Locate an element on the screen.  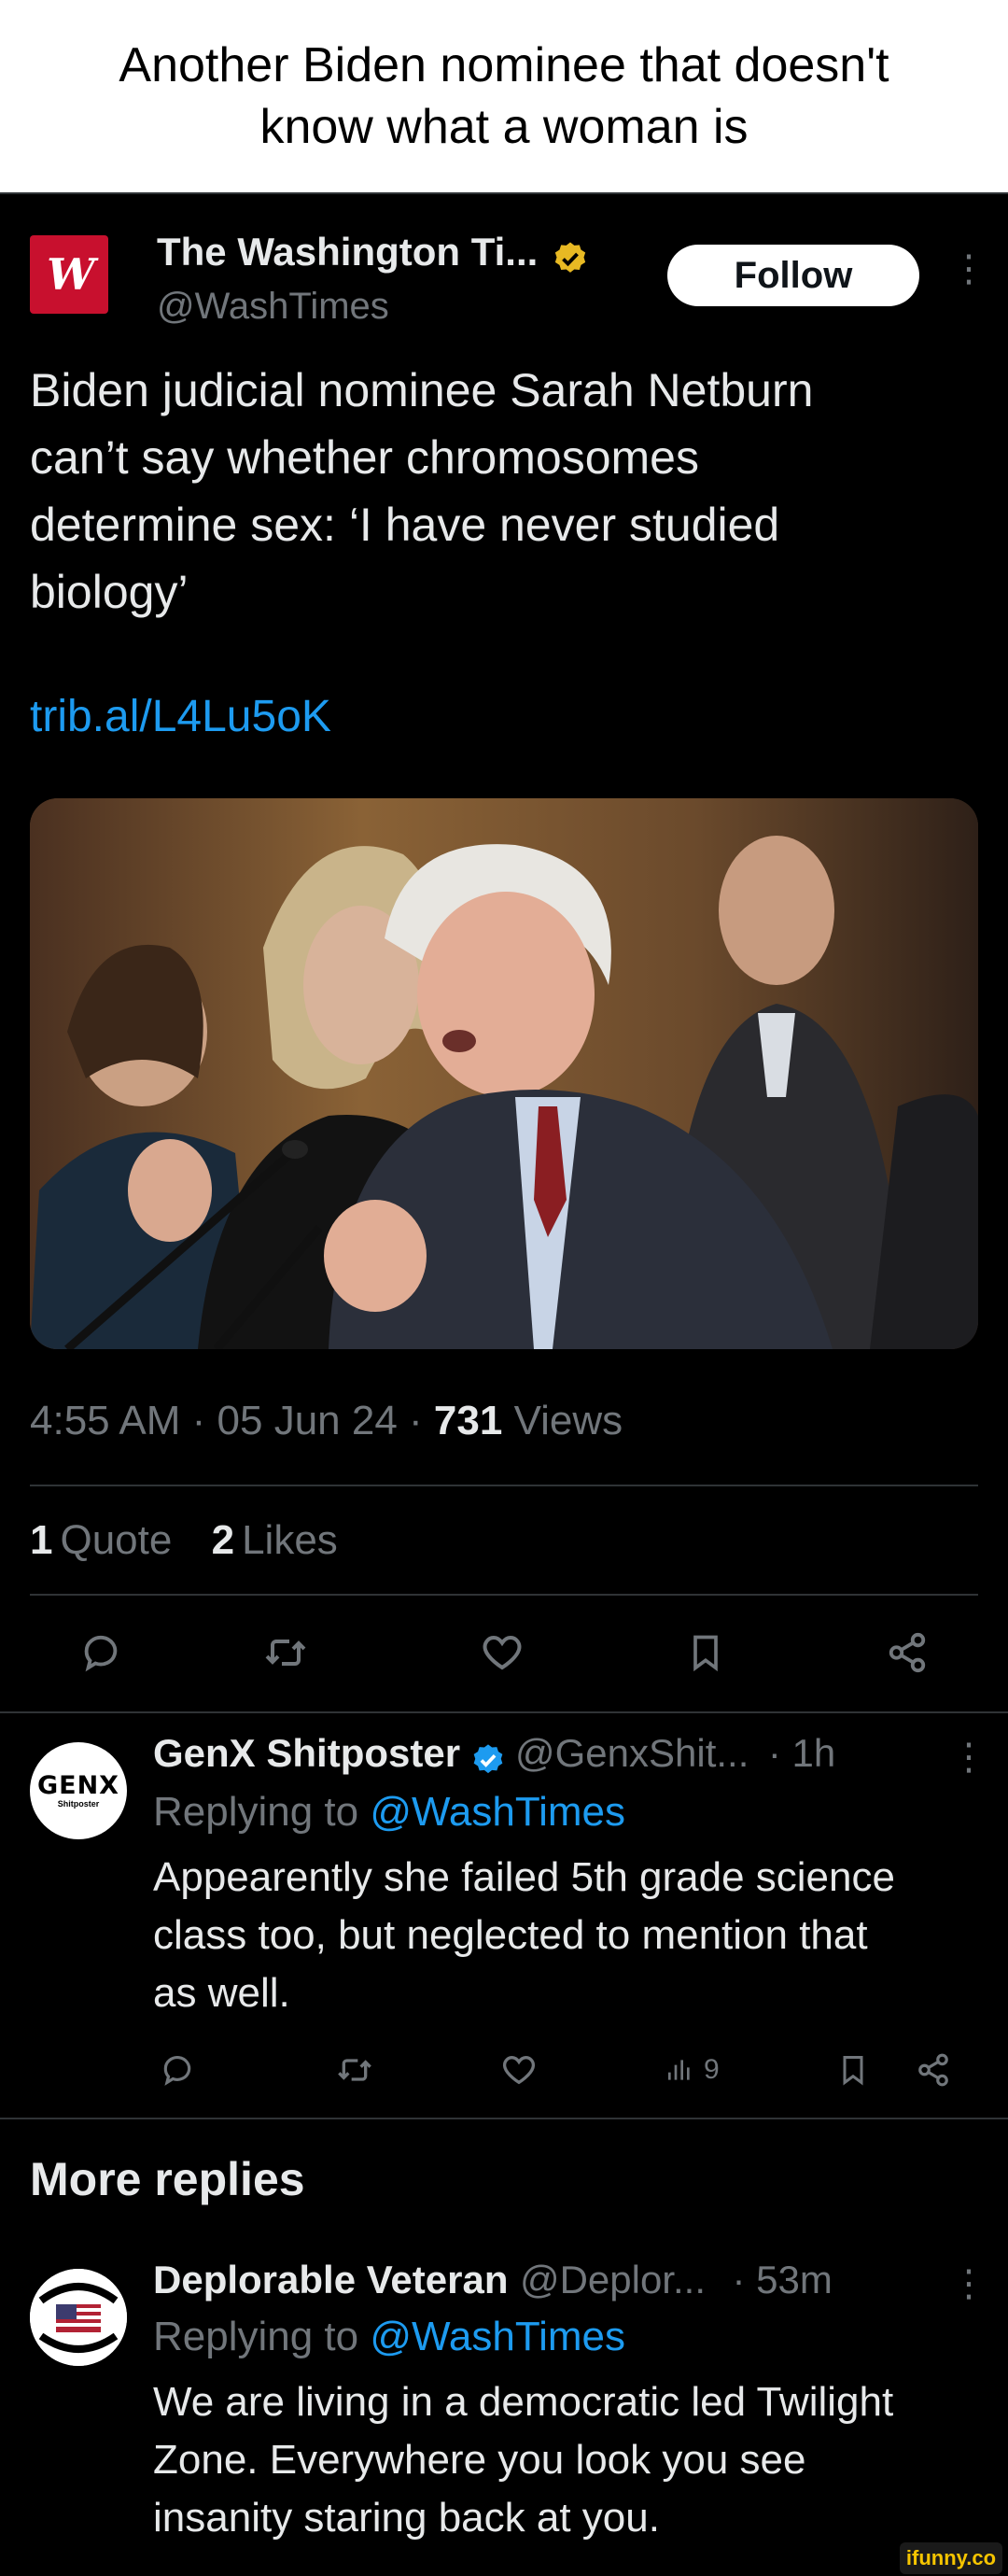
washington-times-avatar: W is located at coordinates (69, 275).